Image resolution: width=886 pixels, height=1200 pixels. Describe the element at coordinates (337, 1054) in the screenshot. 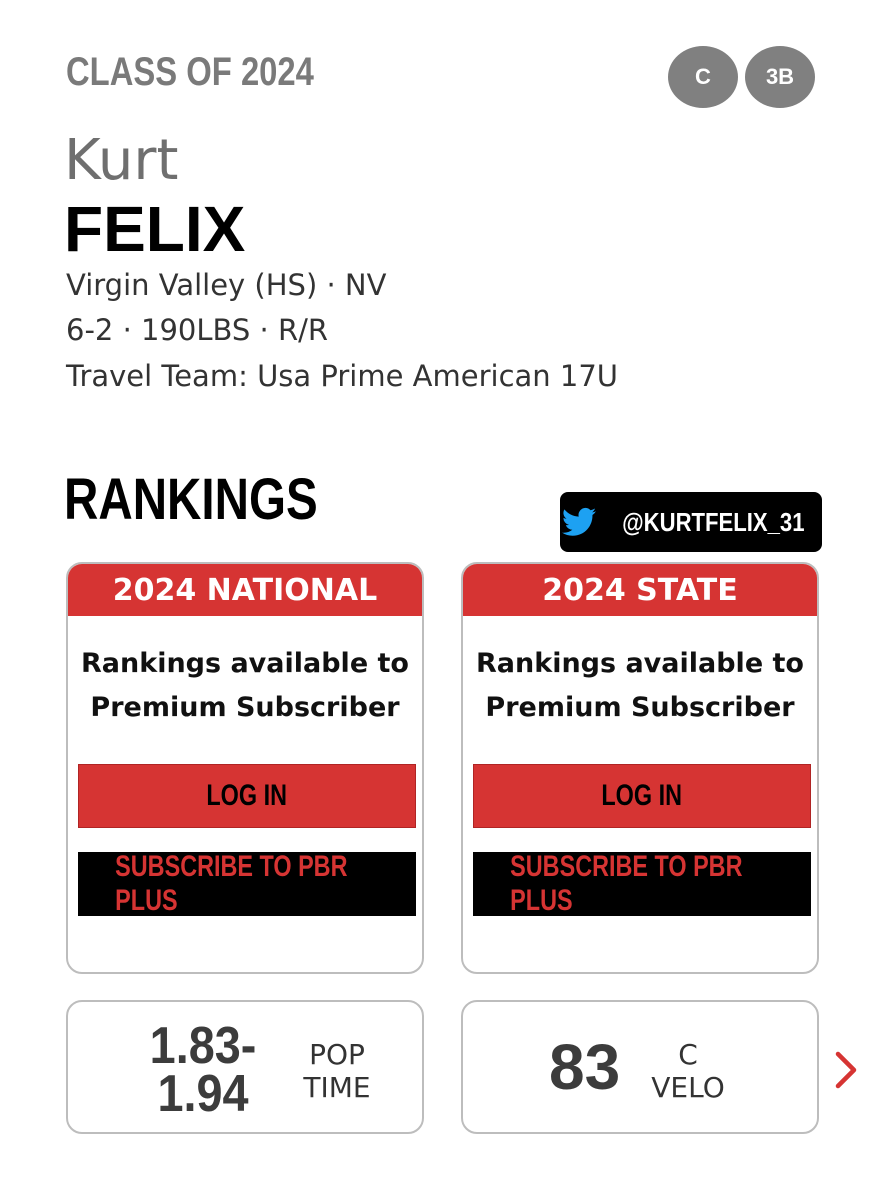

I see `pop-time-label-line1: POP` at that location.